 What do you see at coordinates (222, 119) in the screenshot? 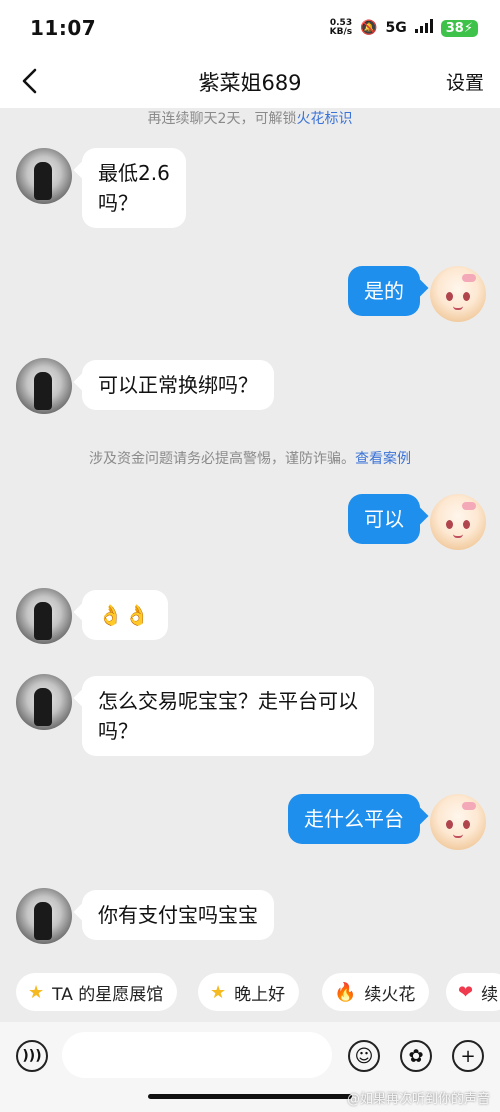
I see `streak-notice-text: 再连续聊天2天，可解锁` at bounding box center [222, 119].